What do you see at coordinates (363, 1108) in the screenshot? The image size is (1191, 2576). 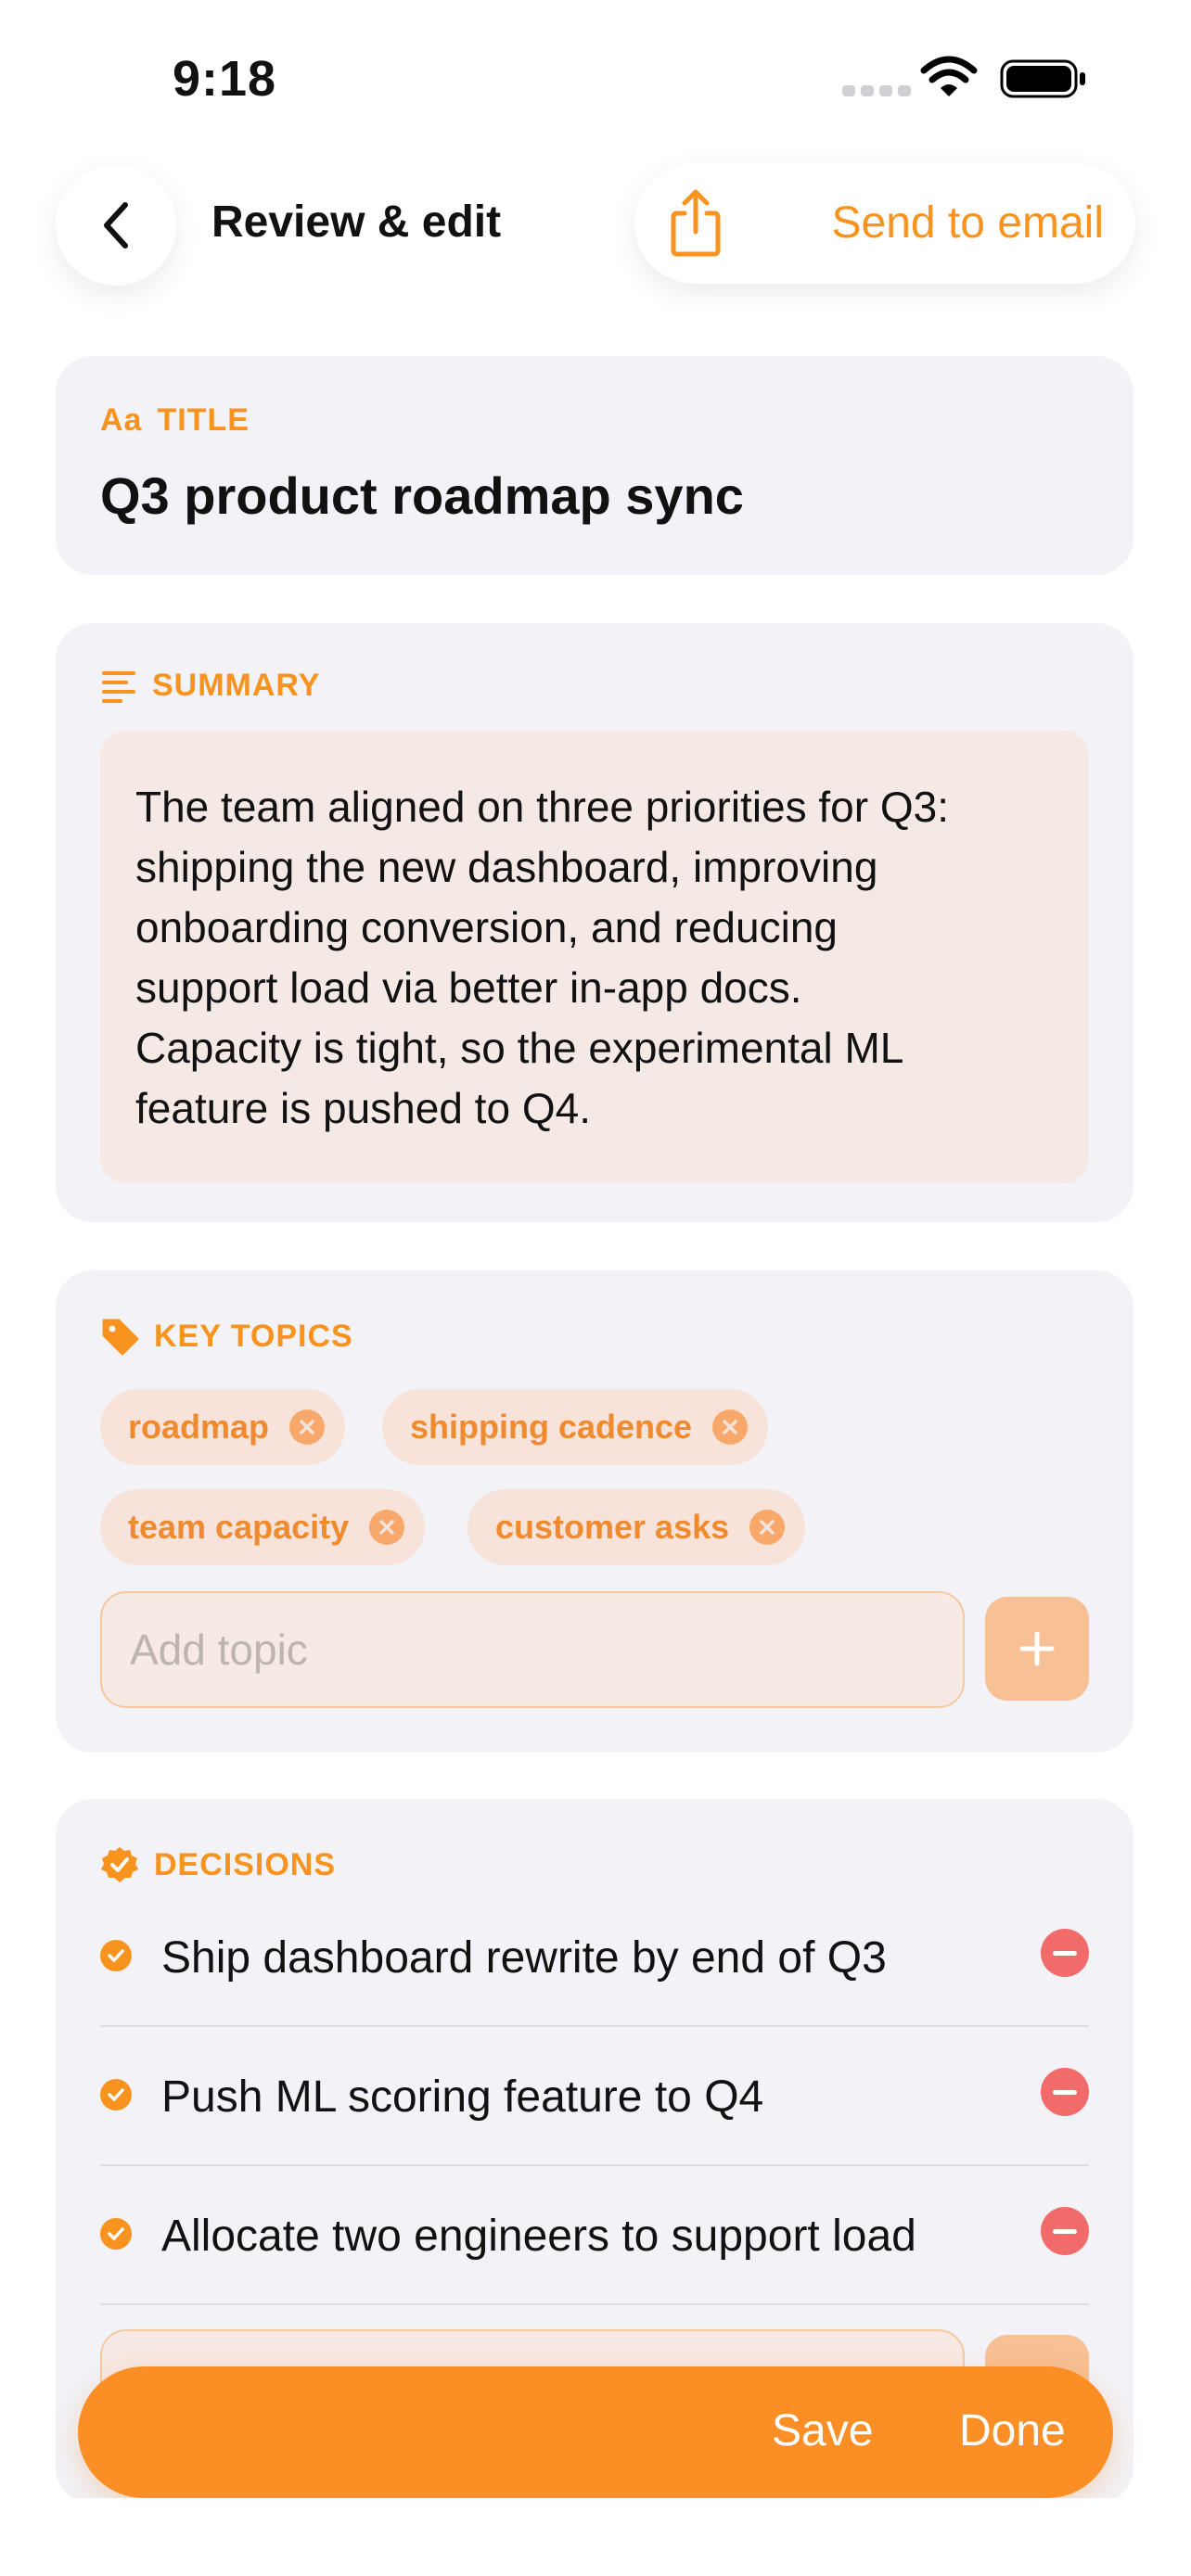 I see `summary-line: feature is pushed to Q4.` at bounding box center [363, 1108].